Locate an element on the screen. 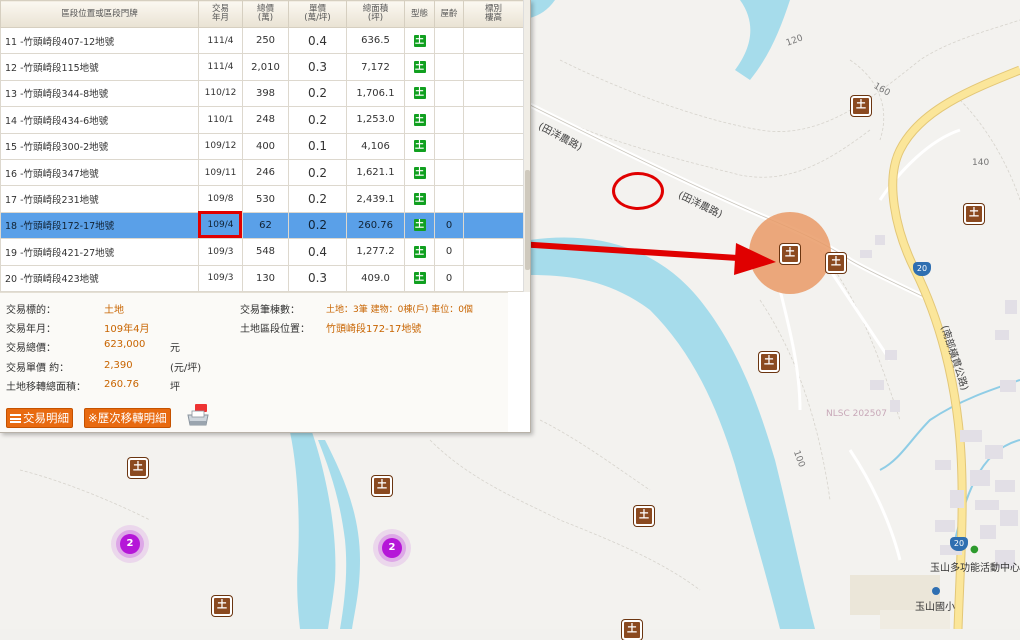 The width and height of the screenshot is (1020, 640). cell-total-price: 246 is located at coordinates (265, 172).